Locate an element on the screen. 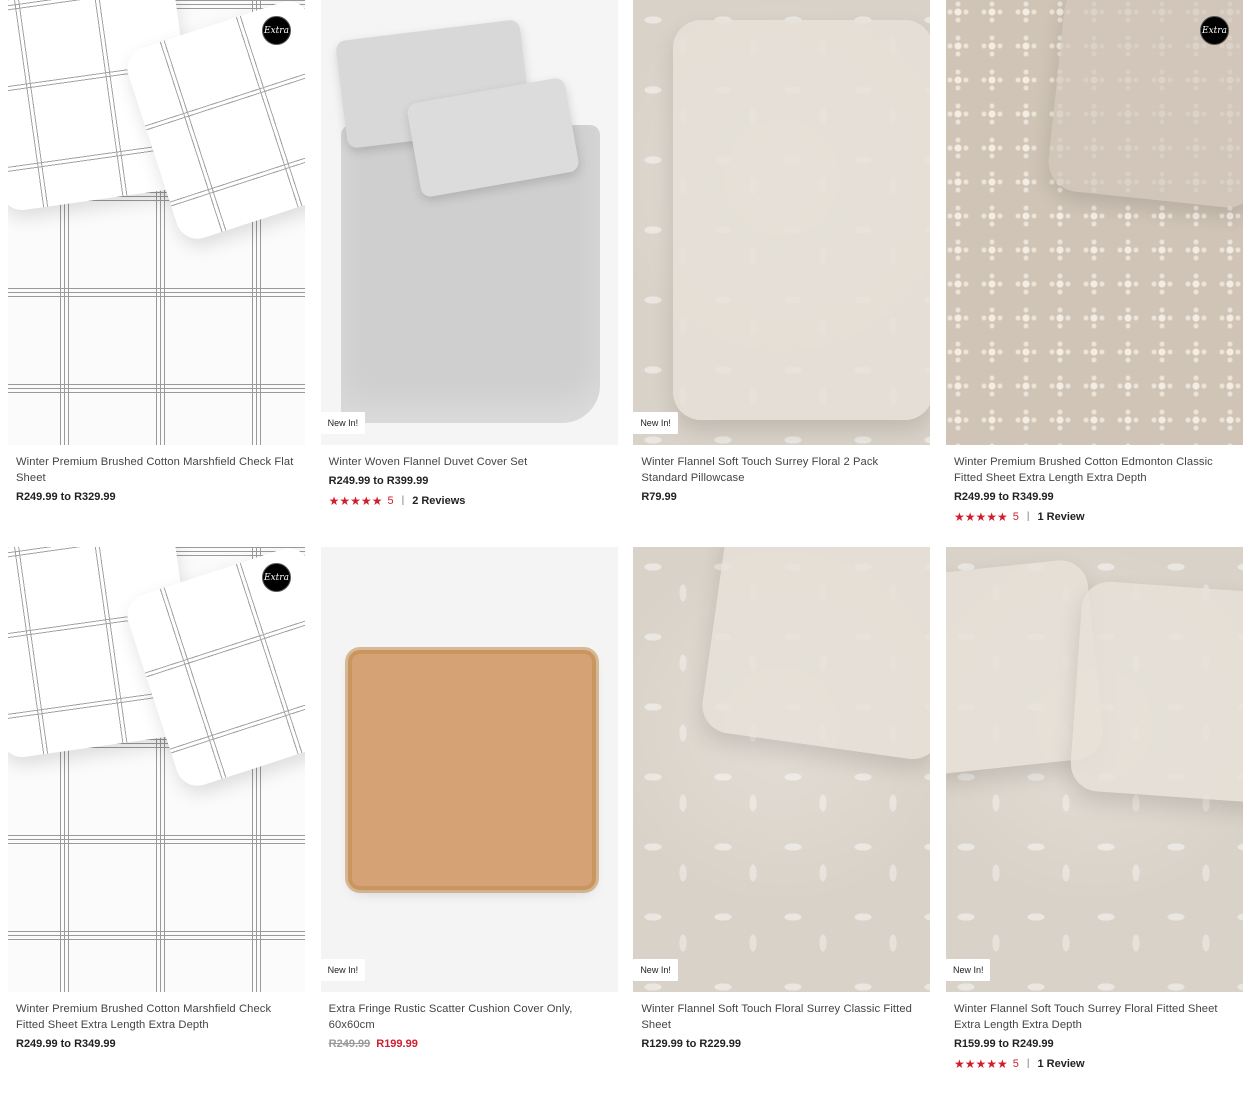 The width and height of the screenshot is (1250, 1093). product-price: R249.99 to R329.99 is located at coordinates (66, 497).